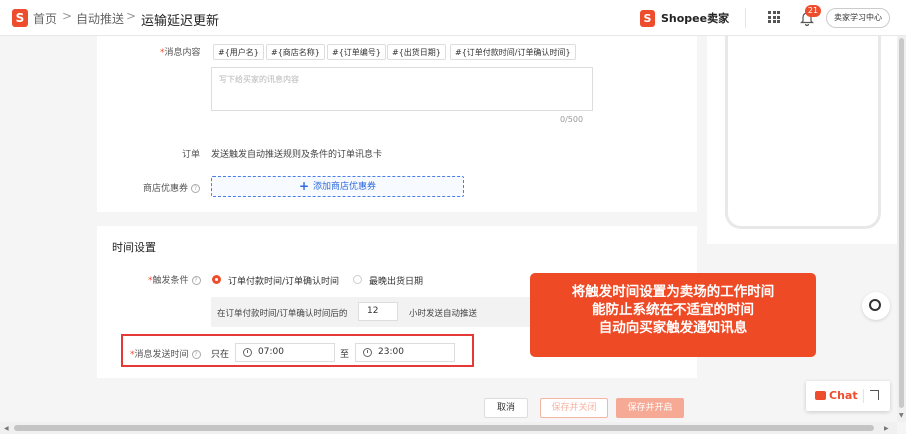 The image size is (906, 434). What do you see at coordinates (647, 18) in the screenshot?
I see `shopee-bag-icon: S` at bounding box center [647, 18].